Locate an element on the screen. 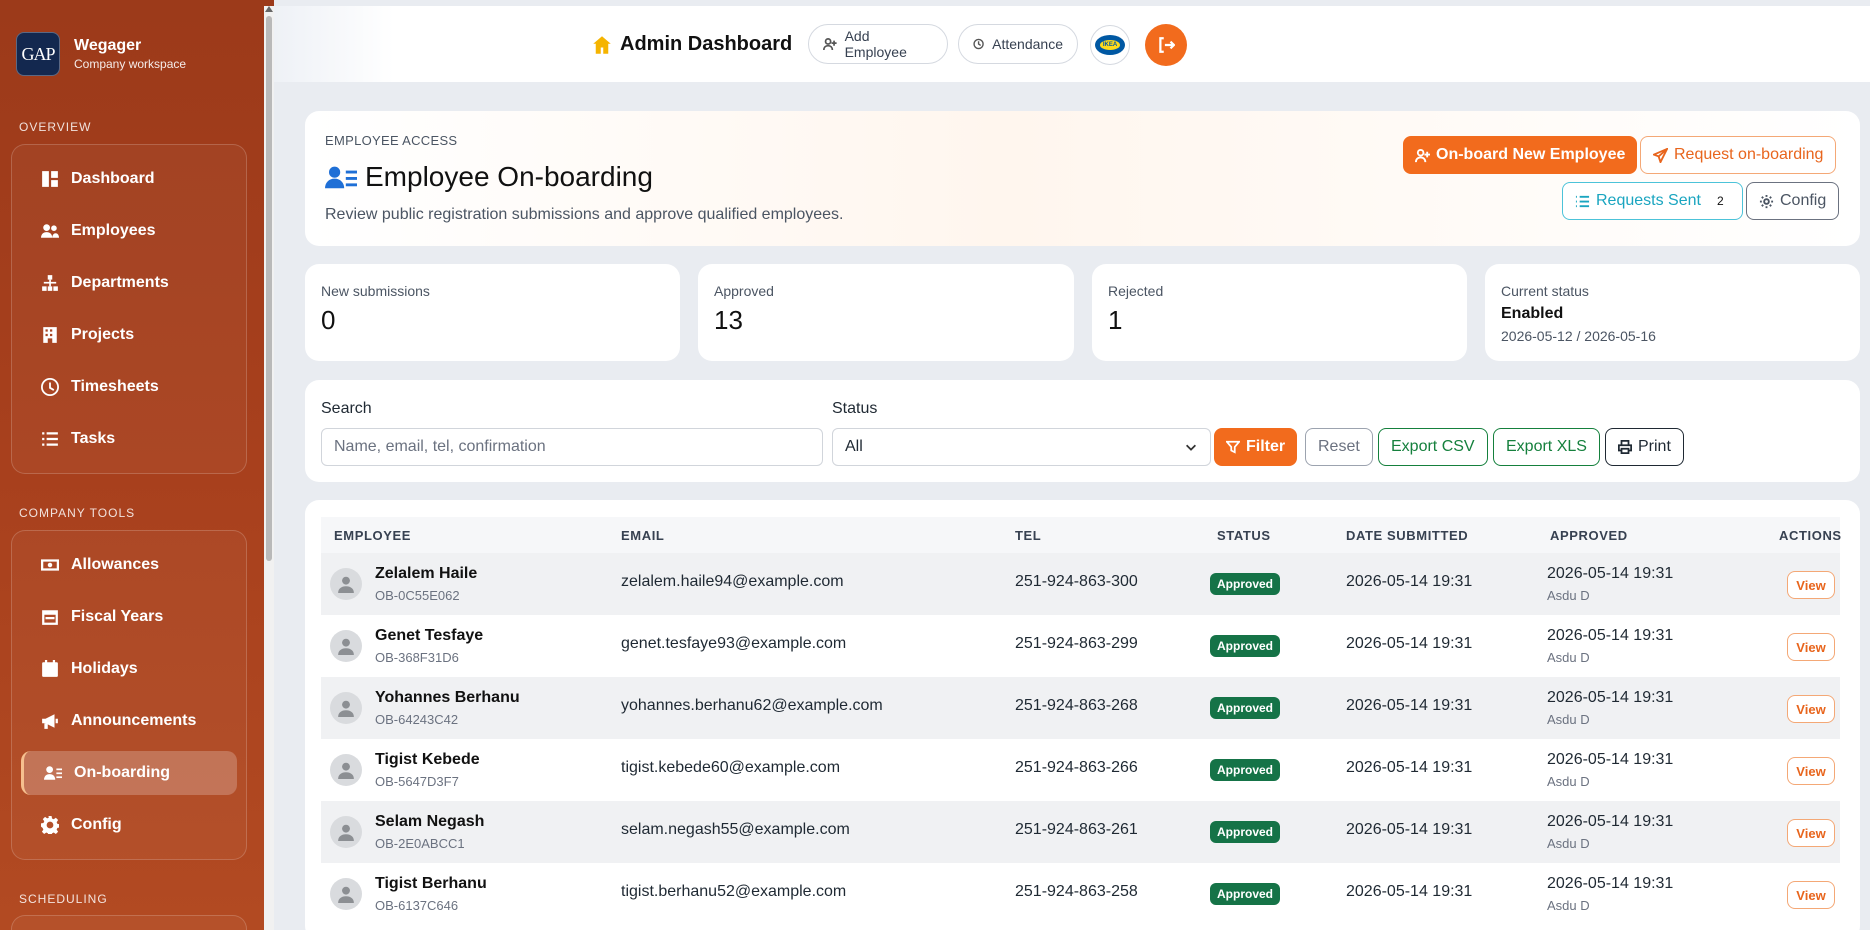 The width and height of the screenshot is (1870, 930). stat-approved: Approved 13 is located at coordinates (886, 312).